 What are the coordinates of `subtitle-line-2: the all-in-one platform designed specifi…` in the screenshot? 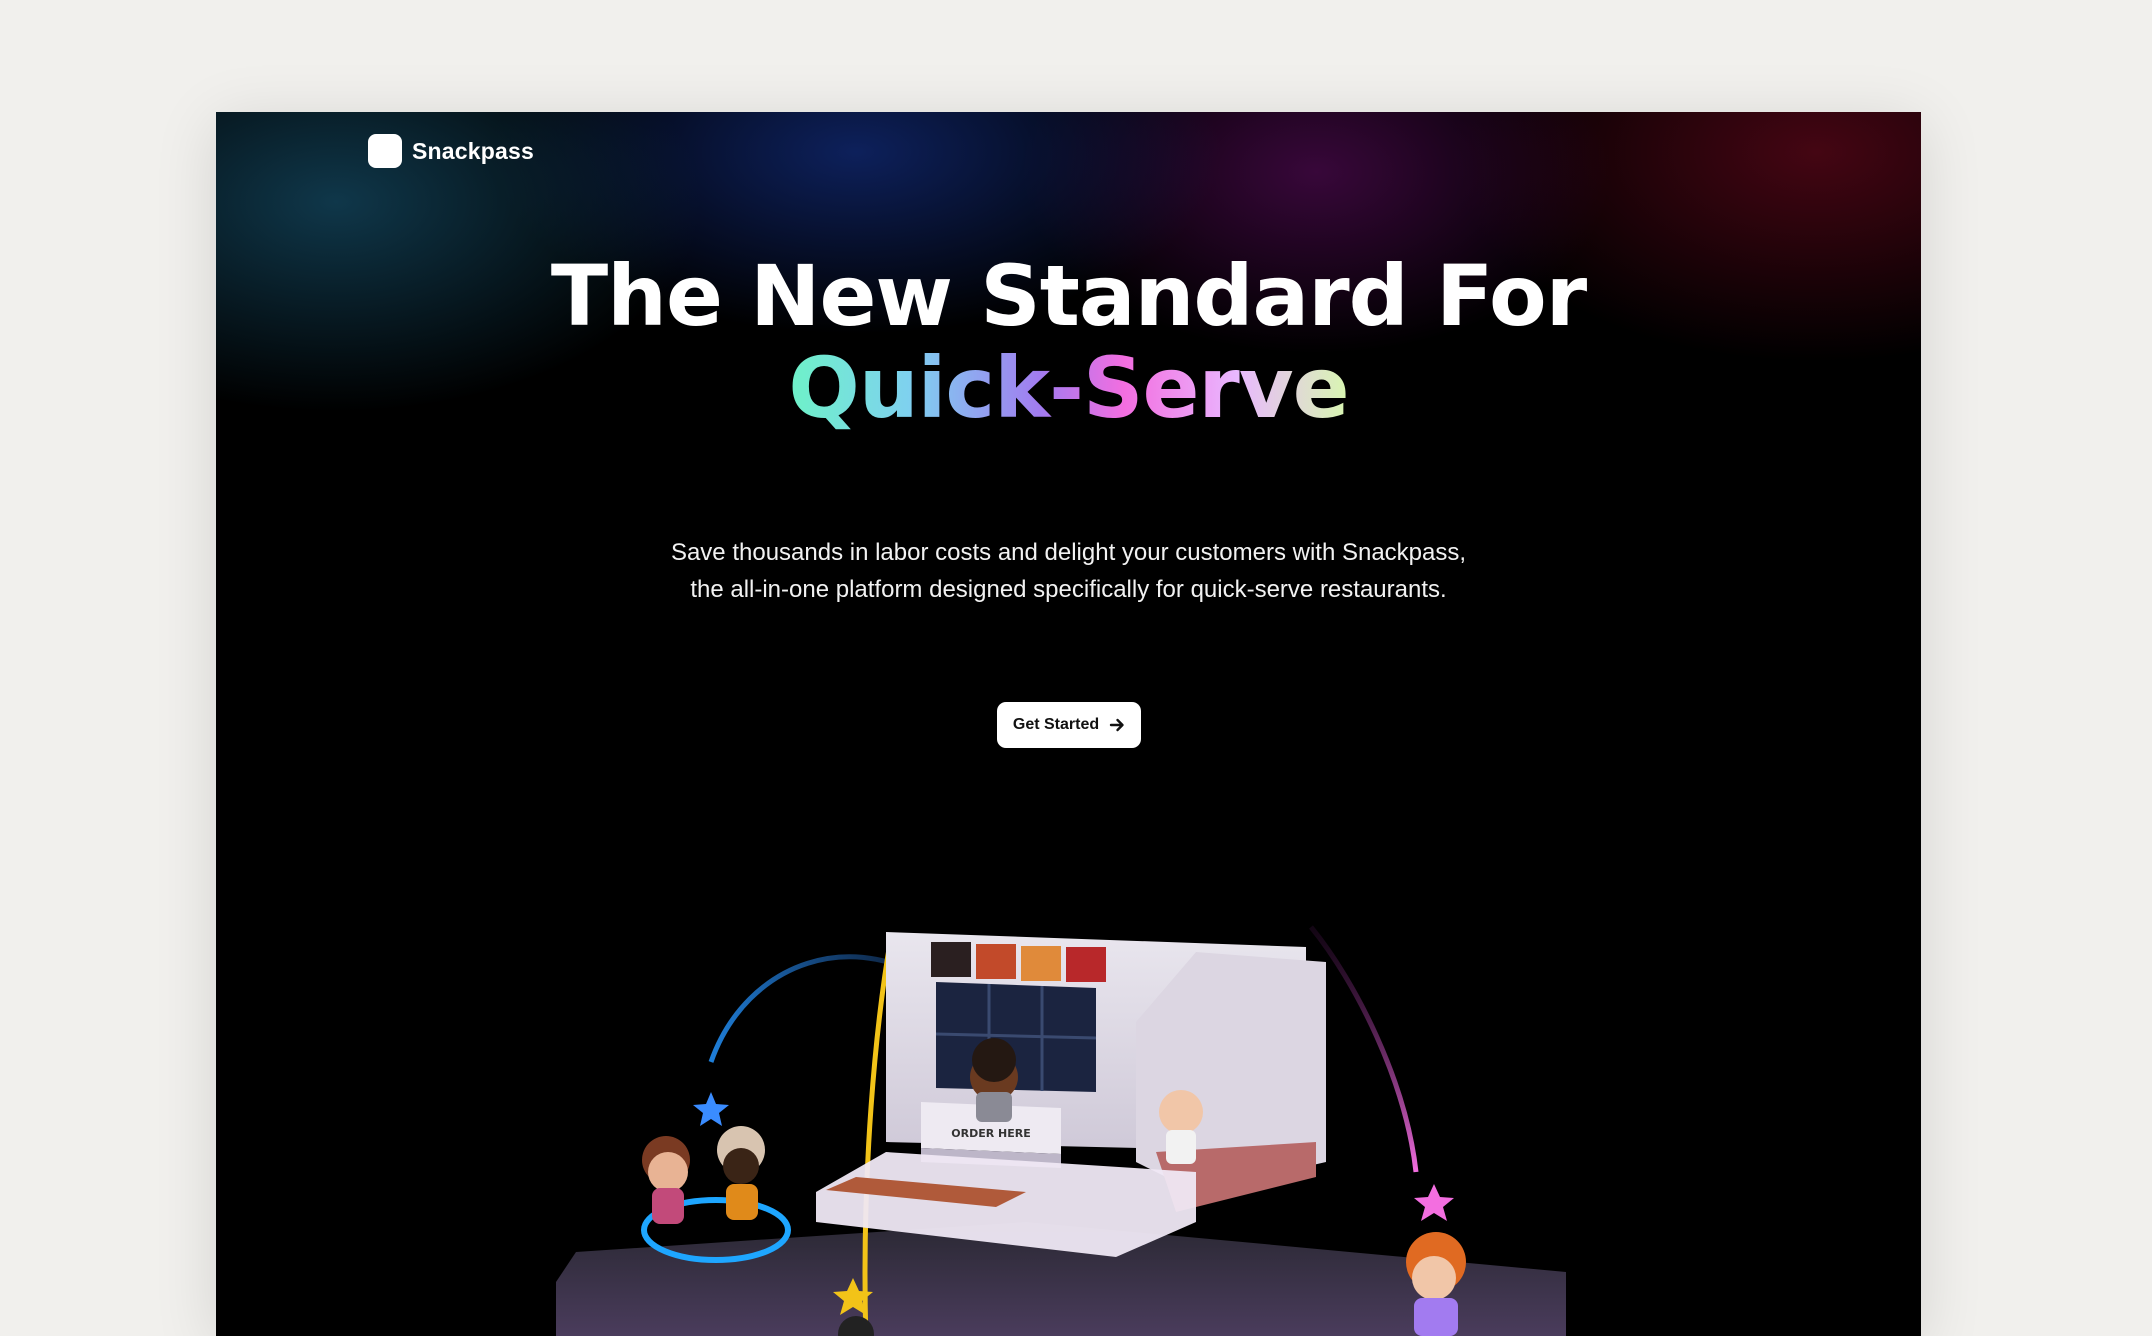 It's located at (1068, 589).